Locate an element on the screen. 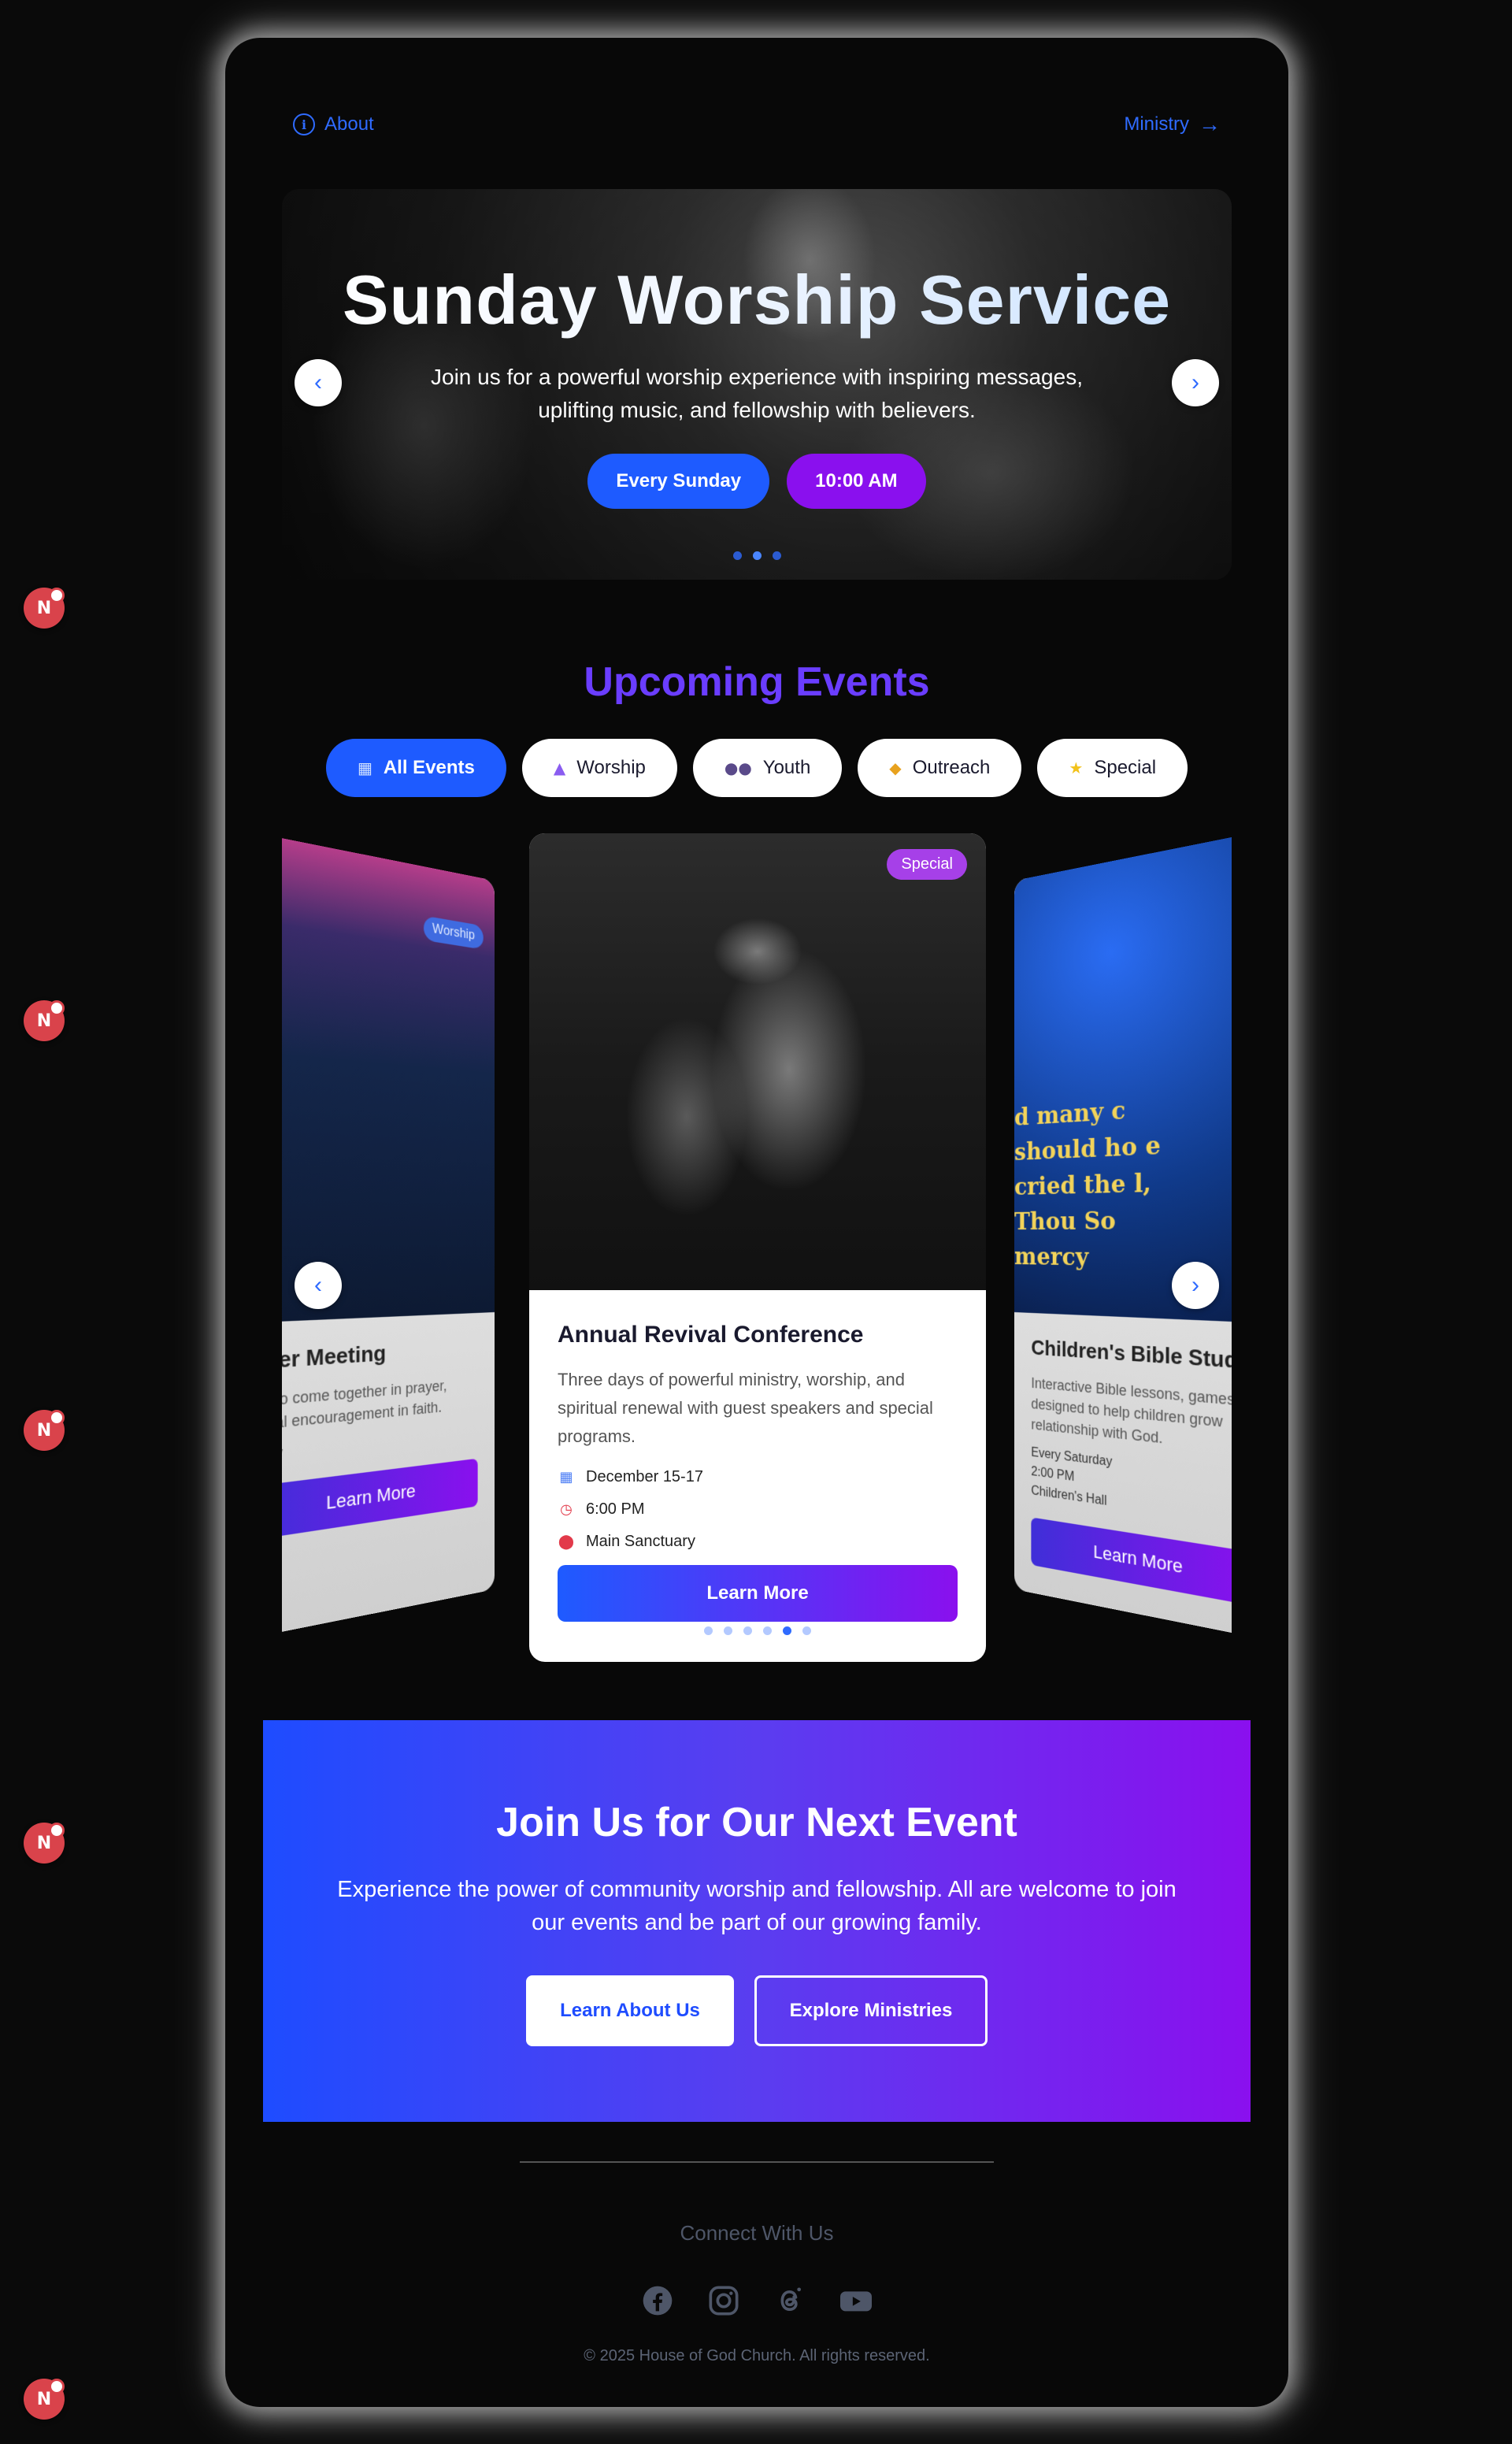 This screenshot has height=2444, width=1512. praying-hands-icon: ▲ is located at coordinates (559, 767).